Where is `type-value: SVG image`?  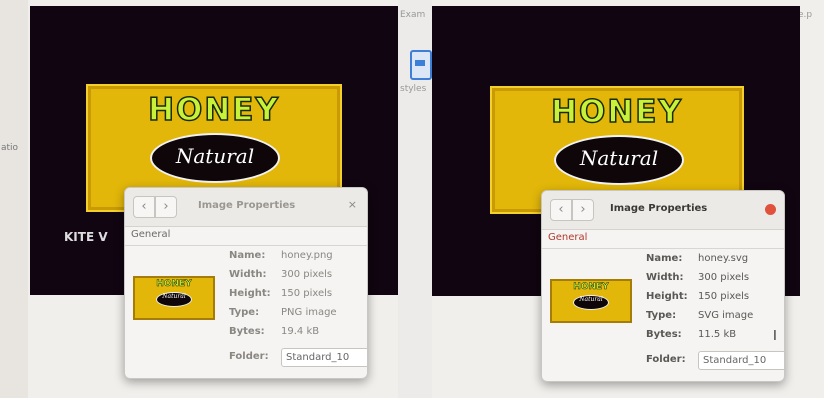
type-value: SVG image is located at coordinates (726, 315).